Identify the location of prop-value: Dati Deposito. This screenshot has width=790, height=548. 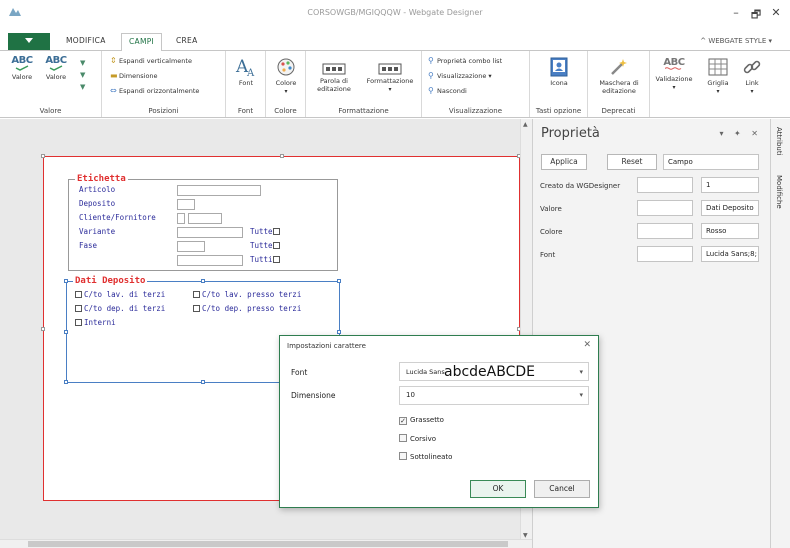
(730, 208).